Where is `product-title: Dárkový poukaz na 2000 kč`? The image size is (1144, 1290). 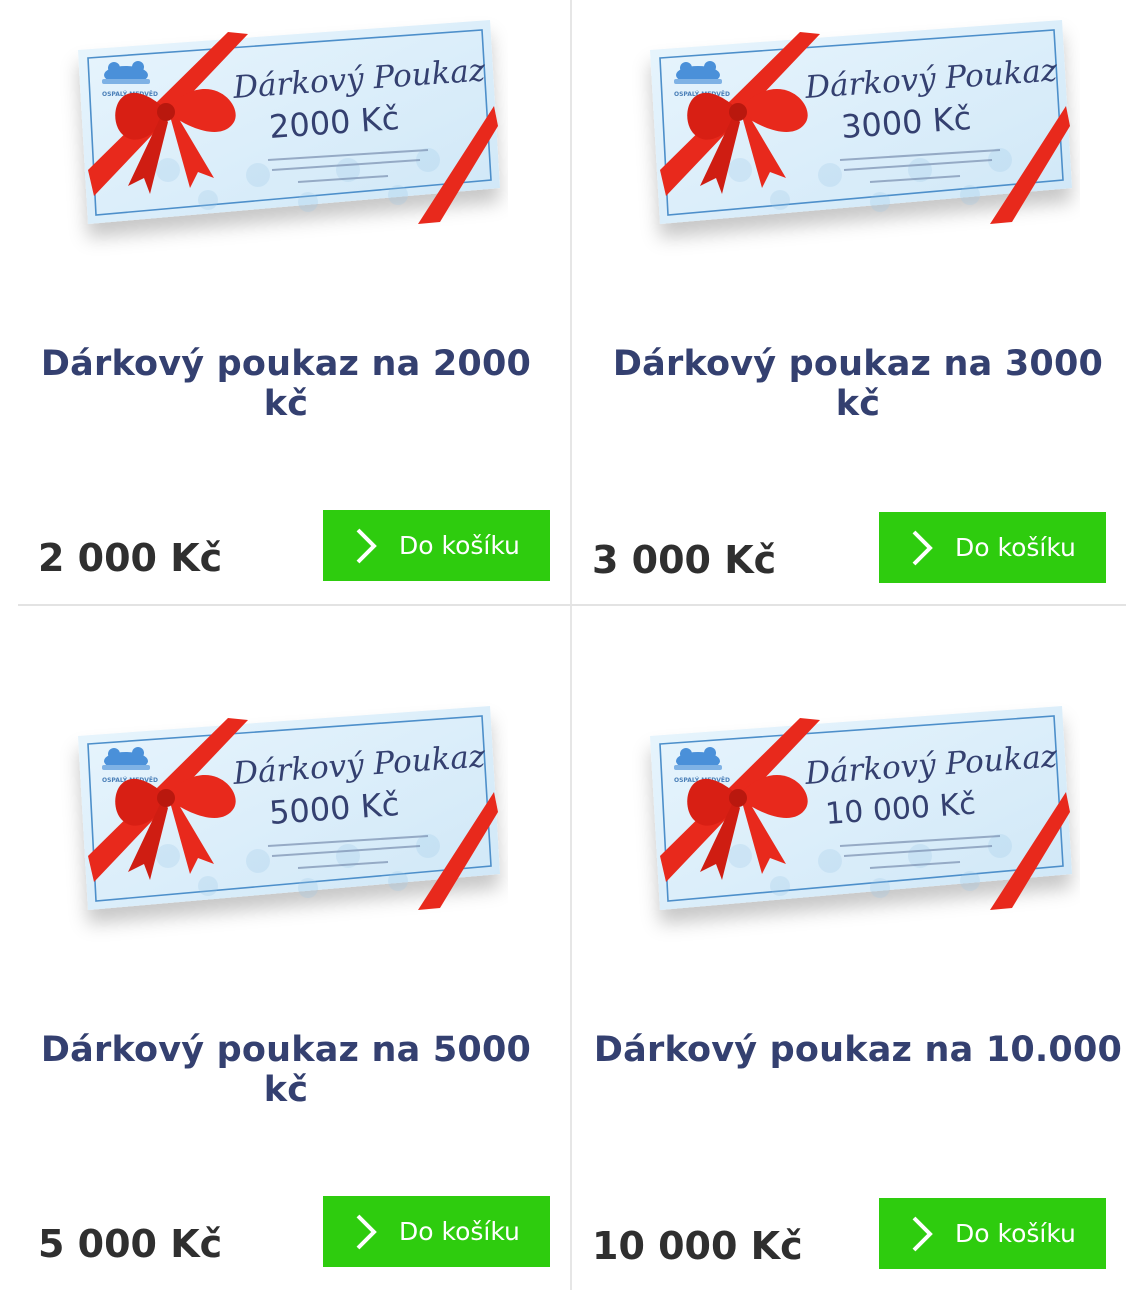 product-title: Dárkový poukaz na 2000 kč is located at coordinates (286, 384).